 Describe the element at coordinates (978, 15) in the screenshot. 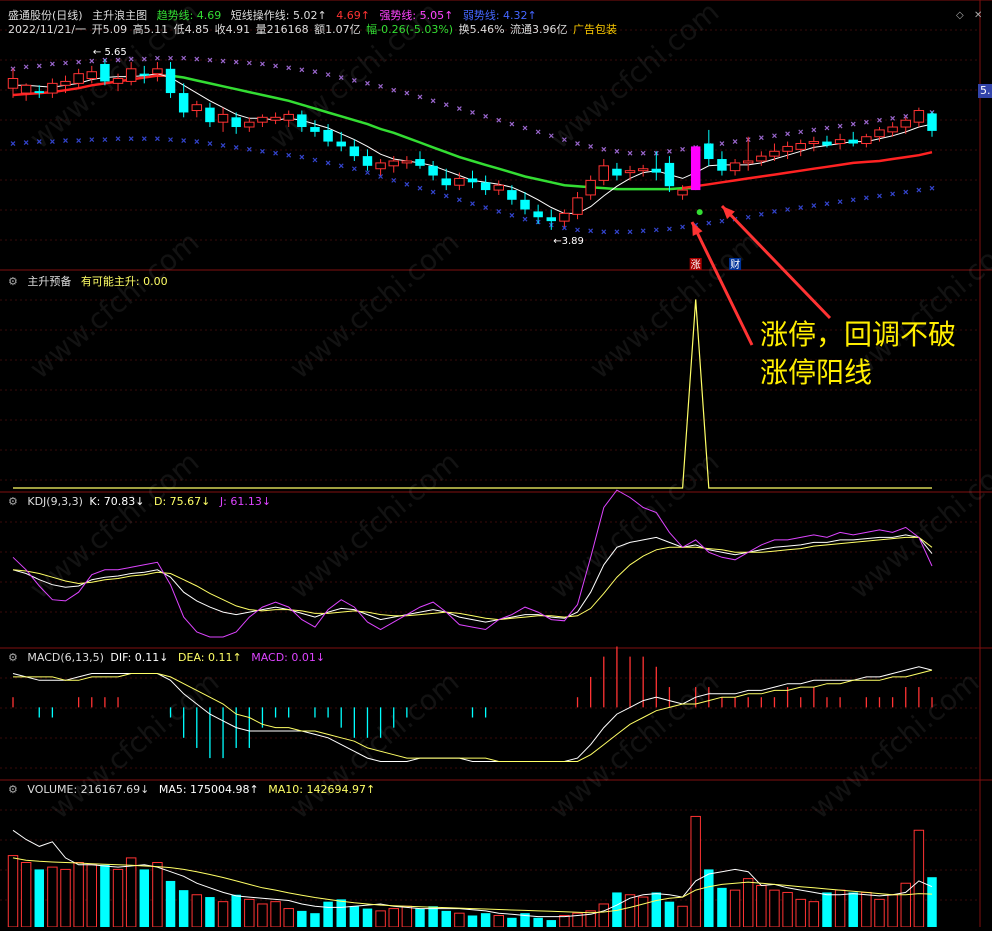

I see `close-icon: ✕` at that location.